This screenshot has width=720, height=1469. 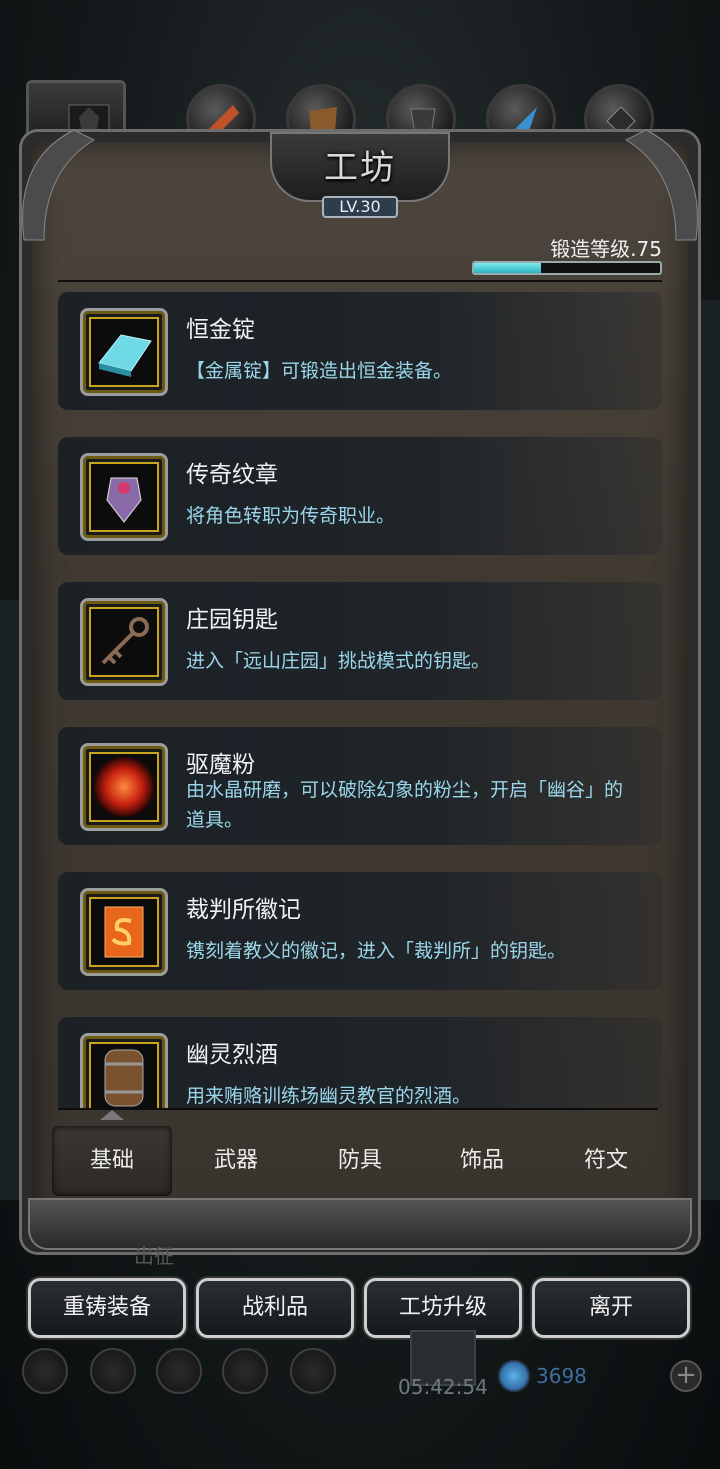 I want to click on add-gems-button: +, so click(x=686, y=1376).